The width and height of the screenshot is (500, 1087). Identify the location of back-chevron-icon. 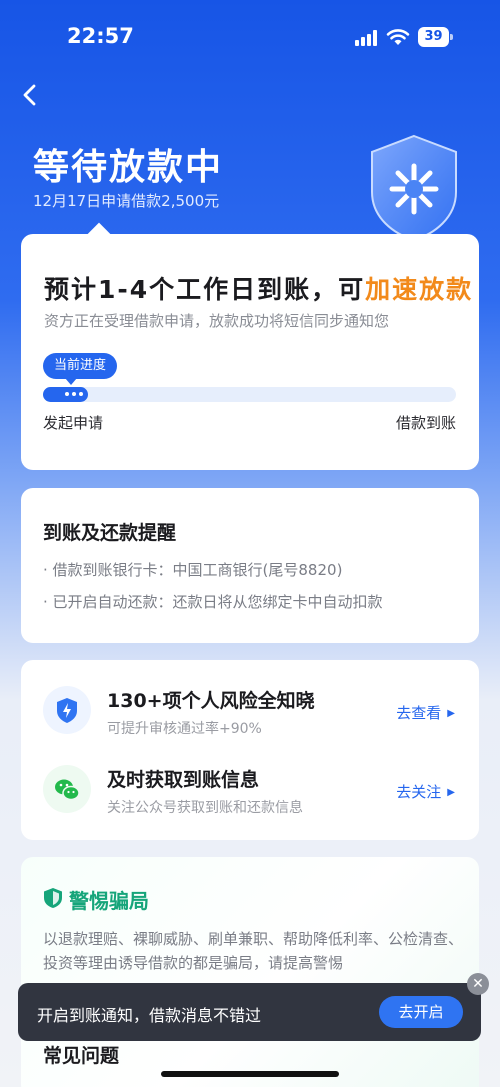
(30, 95).